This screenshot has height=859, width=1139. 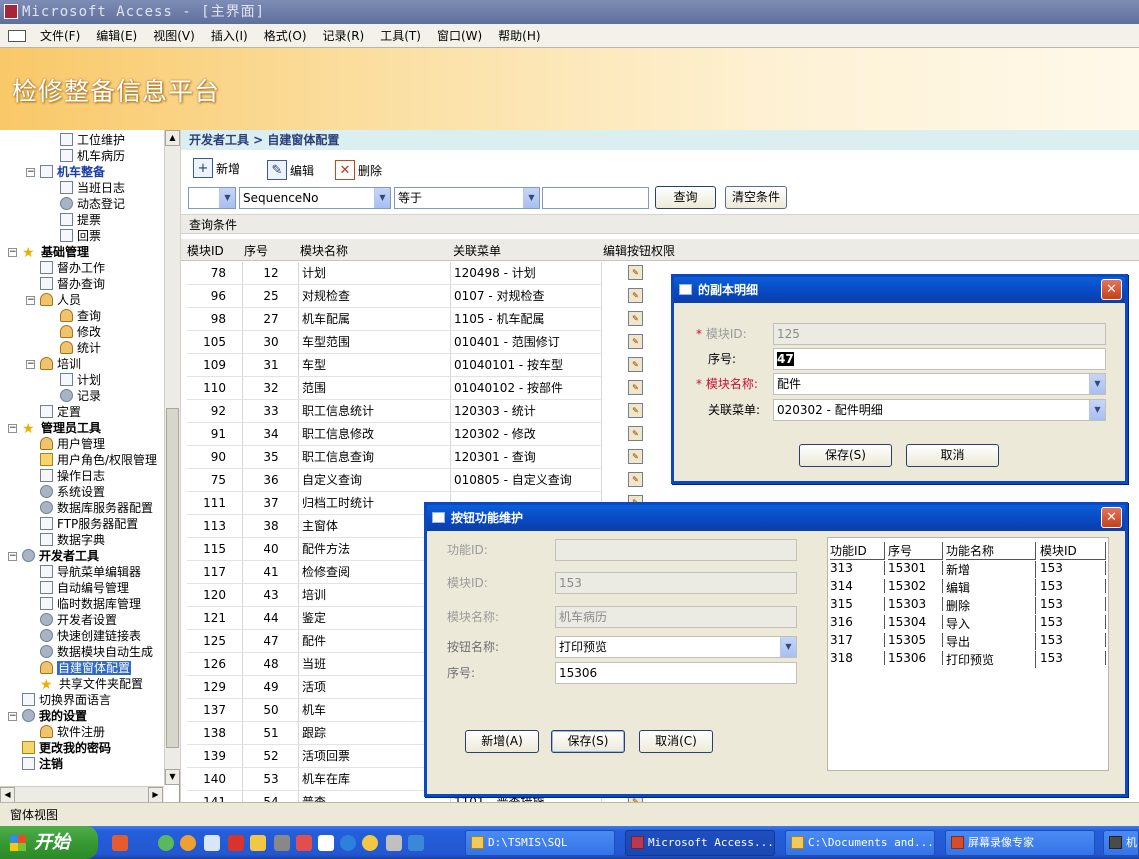 I want to click on tree-item: 记录, so click(x=80, y=396).